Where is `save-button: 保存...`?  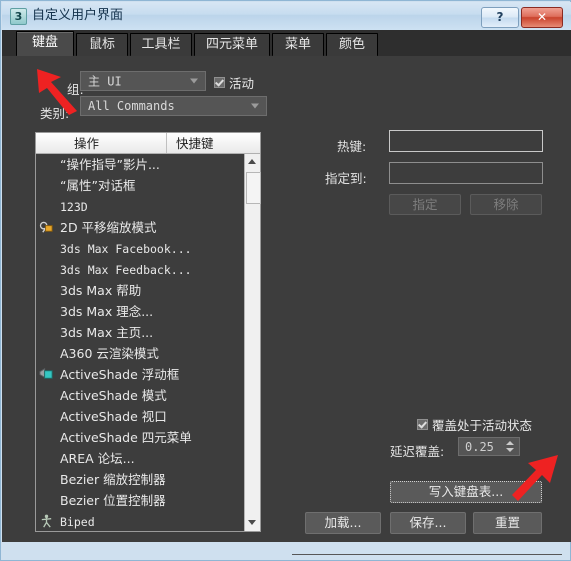
save-button: 保存... is located at coordinates (428, 523).